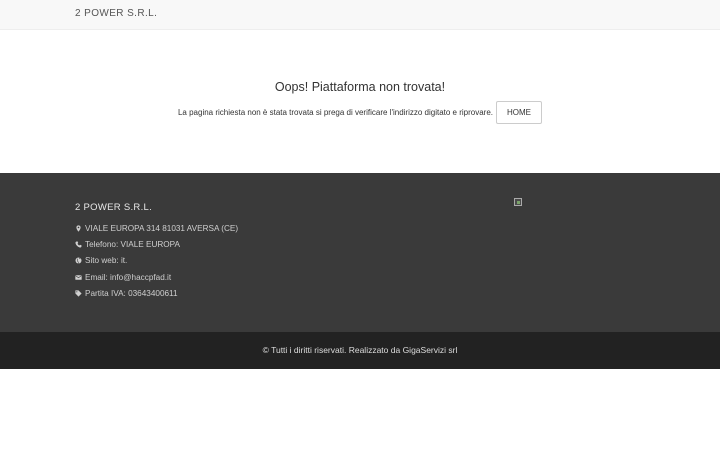  I want to click on footer-email: Email: info@haccpfad.it, so click(128, 277).